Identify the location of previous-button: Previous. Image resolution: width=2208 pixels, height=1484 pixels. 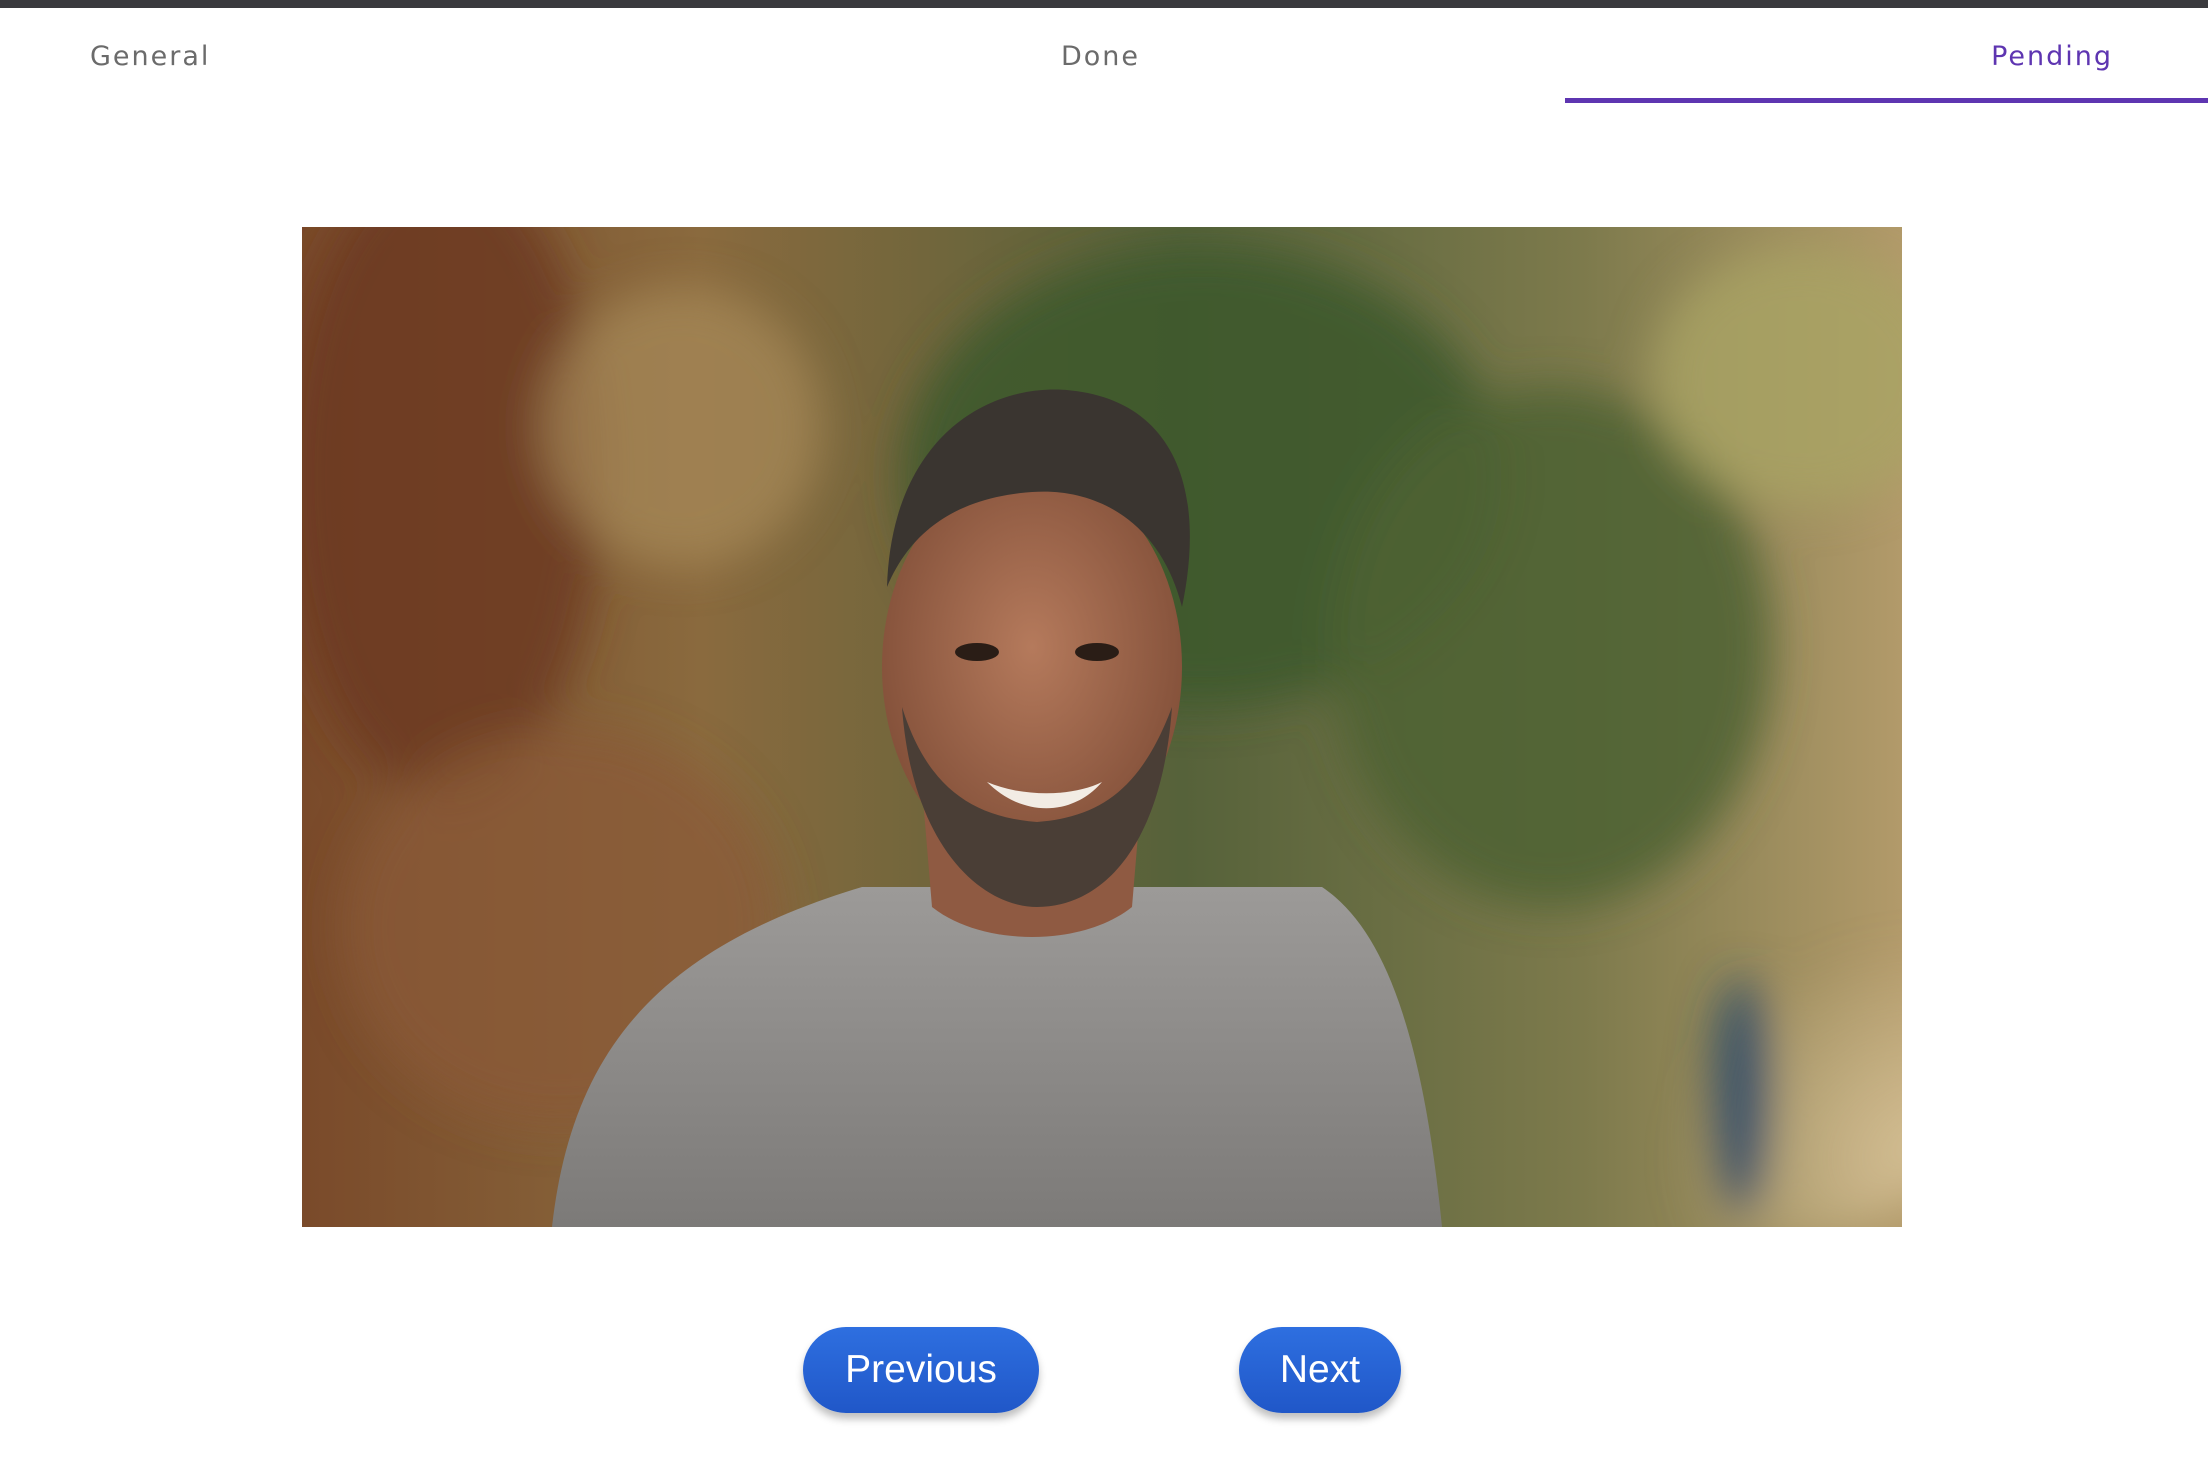
(921, 1370).